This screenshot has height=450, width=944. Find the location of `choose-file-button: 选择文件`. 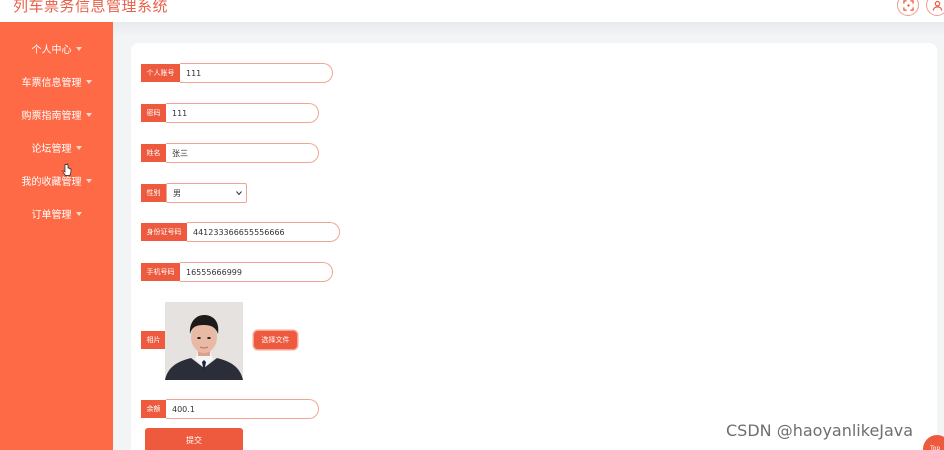

choose-file-button: 选择文件 is located at coordinates (275, 340).